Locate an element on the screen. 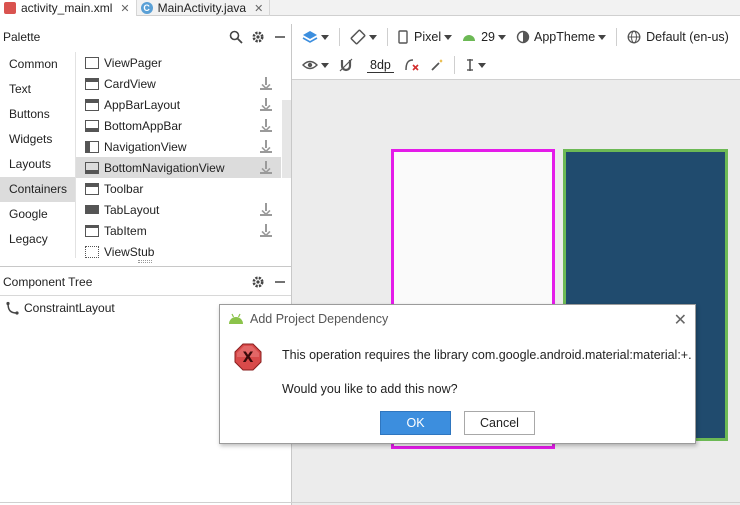 This screenshot has height=505, width=740. tree-item-label: ConstraintLayout is located at coordinates (69, 308).